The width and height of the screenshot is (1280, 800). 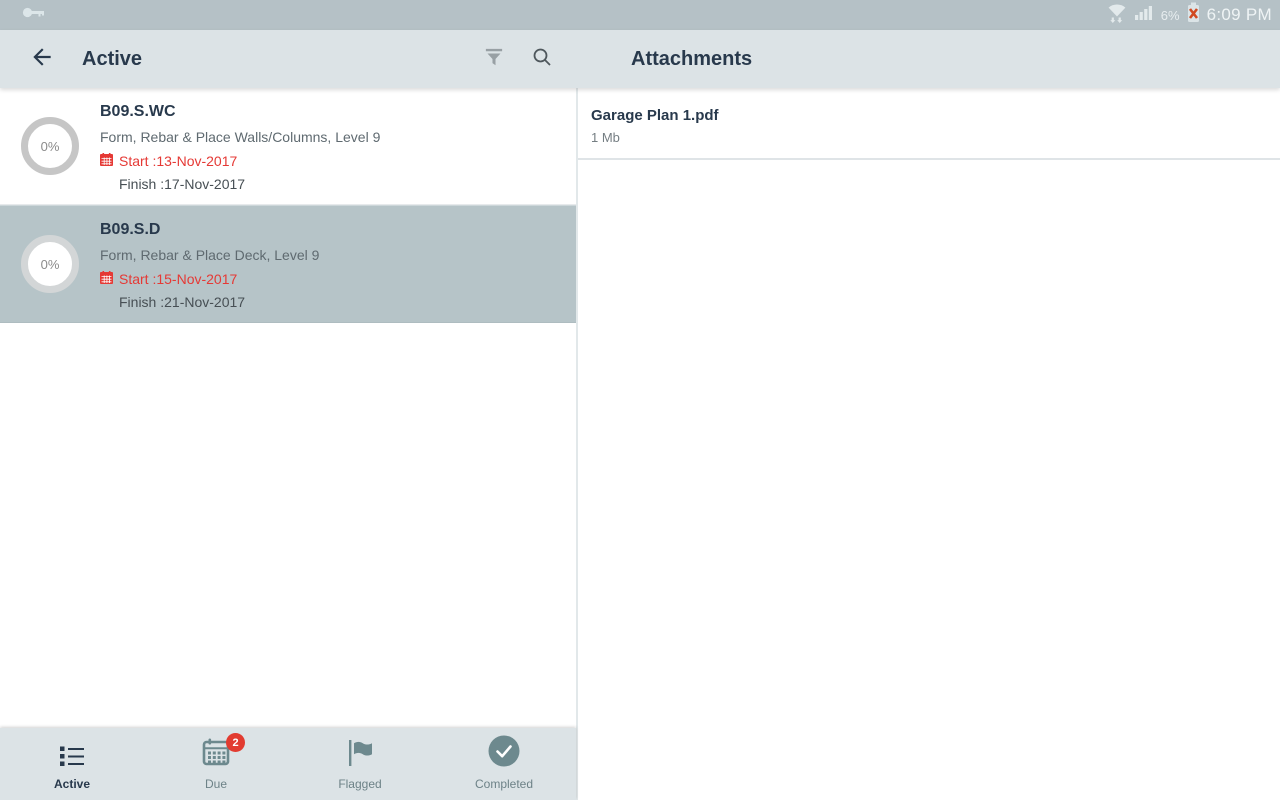 What do you see at coordinates (72, 784) in the screenshot?
I see `tab-label: Active` at bounding box center [72, 784].